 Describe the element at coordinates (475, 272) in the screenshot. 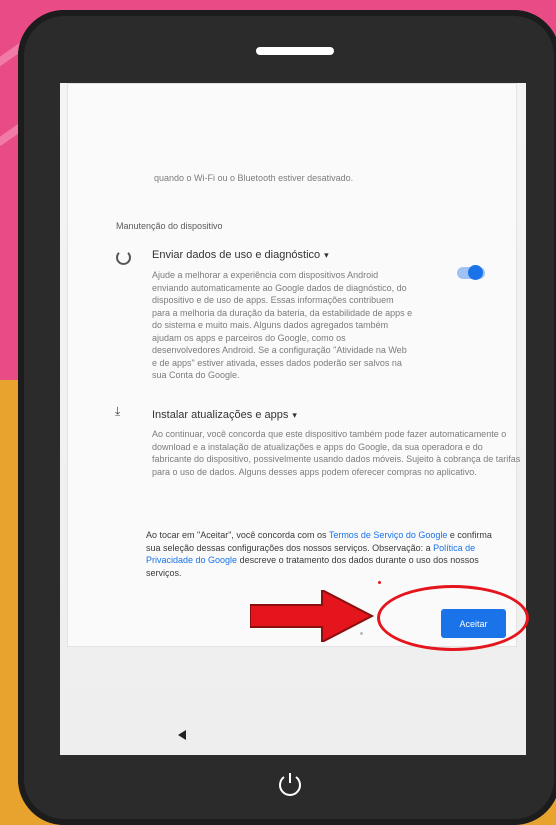

I see `usage-toggle-knob` at that location.